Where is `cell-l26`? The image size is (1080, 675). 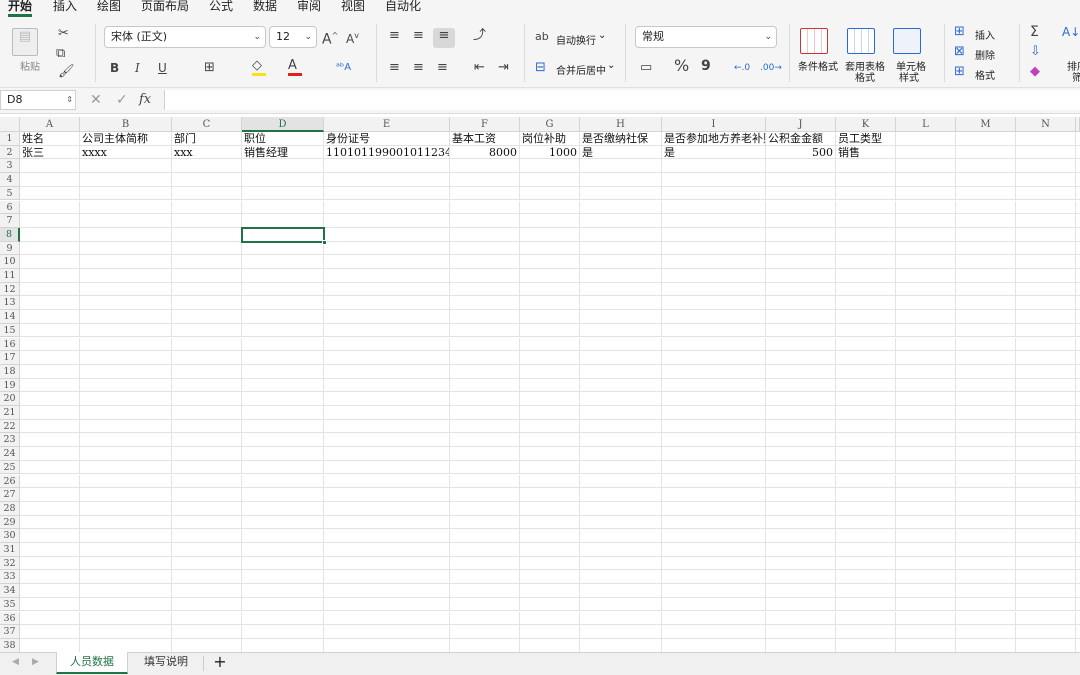
cell-l26 is located at coordinates (926, 481).